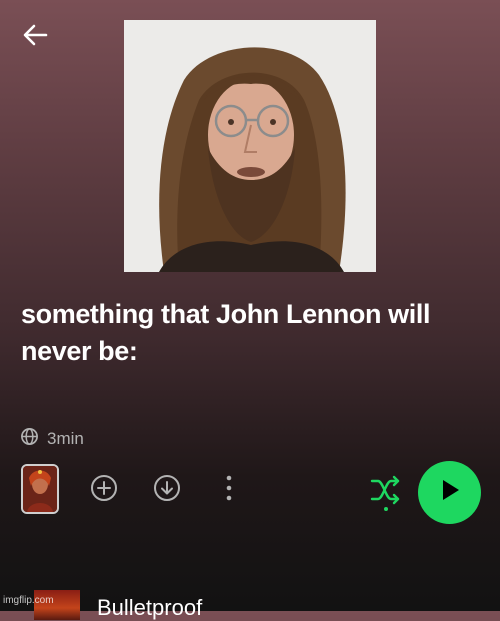 The height and width of the screenshot is (621, 500). I want to click on plus-circle-icon, so click(104, 490).